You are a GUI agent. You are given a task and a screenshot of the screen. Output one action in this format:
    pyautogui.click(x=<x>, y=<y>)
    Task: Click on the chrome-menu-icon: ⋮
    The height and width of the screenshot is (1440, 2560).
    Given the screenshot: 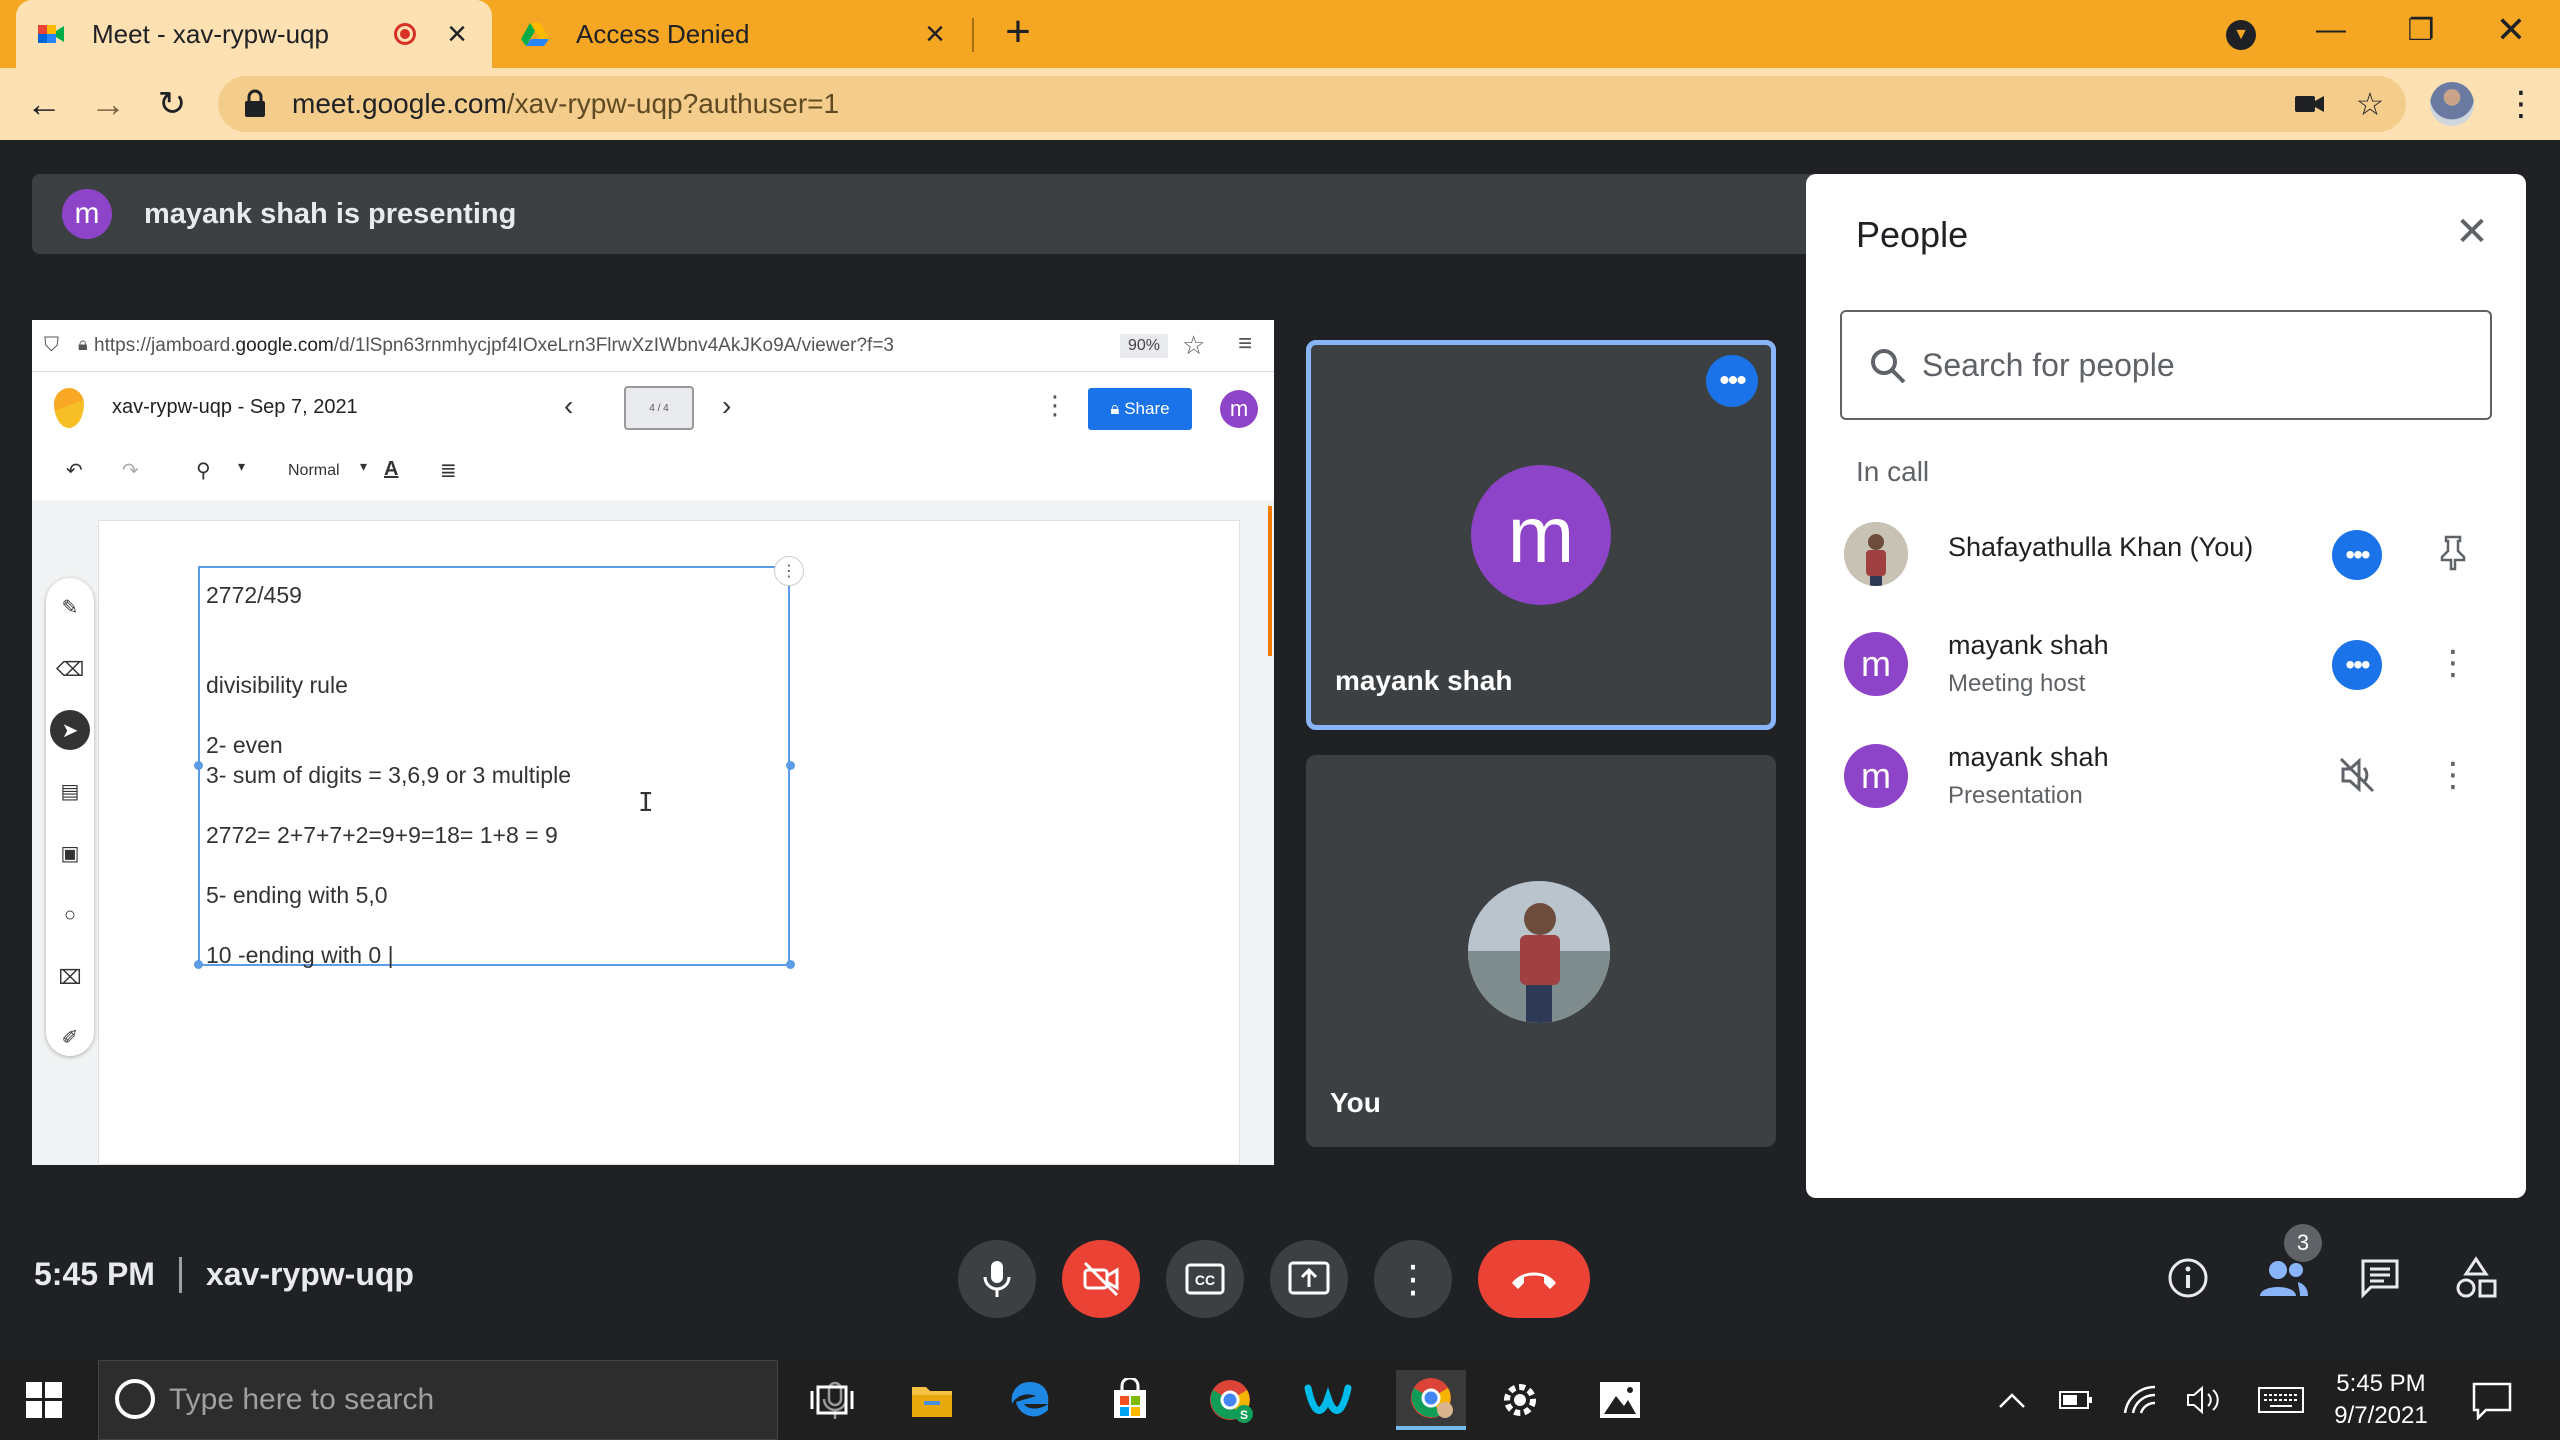 What is the action you would take?
    pyautogui.click(x=2521, y=104)
    